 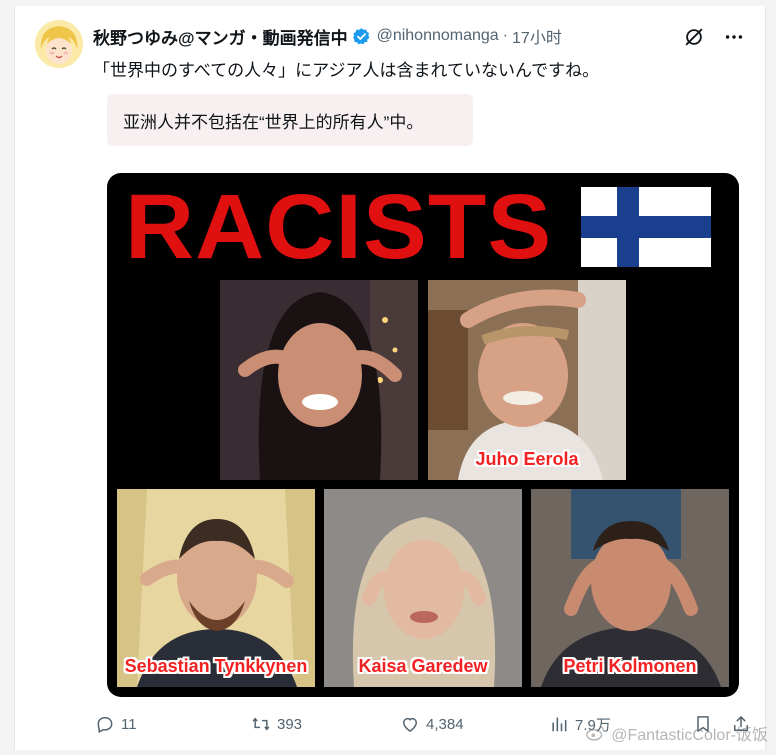 What do you see at coordinates (410, 724) in the screenshot?
I see `like-icon` at bounding box center [410, 724].